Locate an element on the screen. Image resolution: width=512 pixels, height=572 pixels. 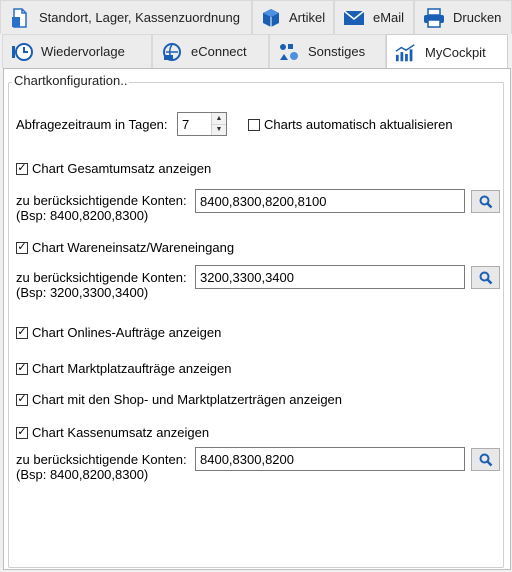
gesamtumsatz-label: Chart Gesamtumsatz anzeigen is located at coordinates (122, 168).